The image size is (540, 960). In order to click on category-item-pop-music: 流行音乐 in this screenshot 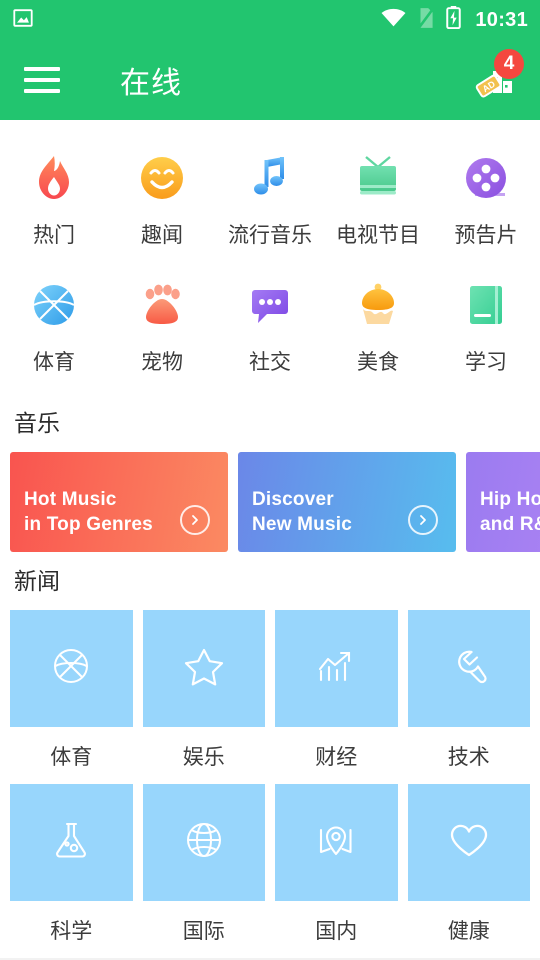, I will do `click(270, 200)`.